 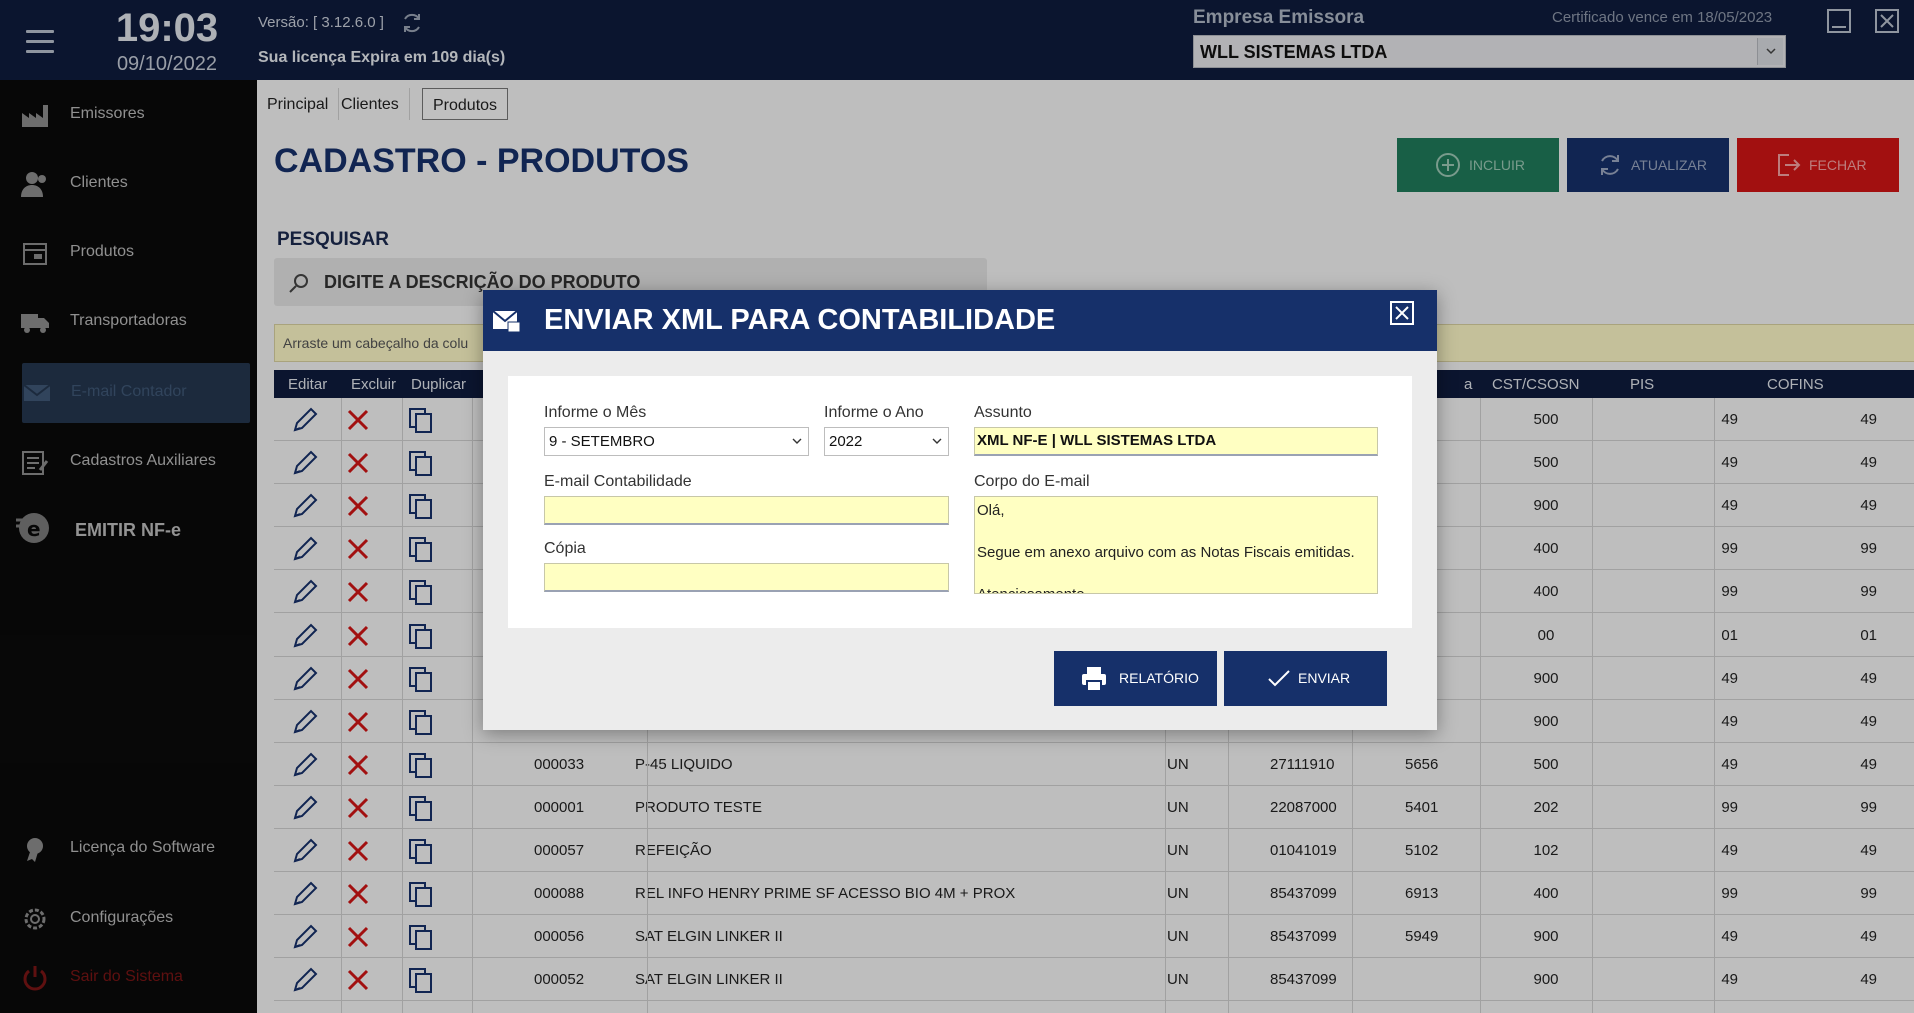 I want to click on year-label: Informe o Ano, so click(x=874, y=412).